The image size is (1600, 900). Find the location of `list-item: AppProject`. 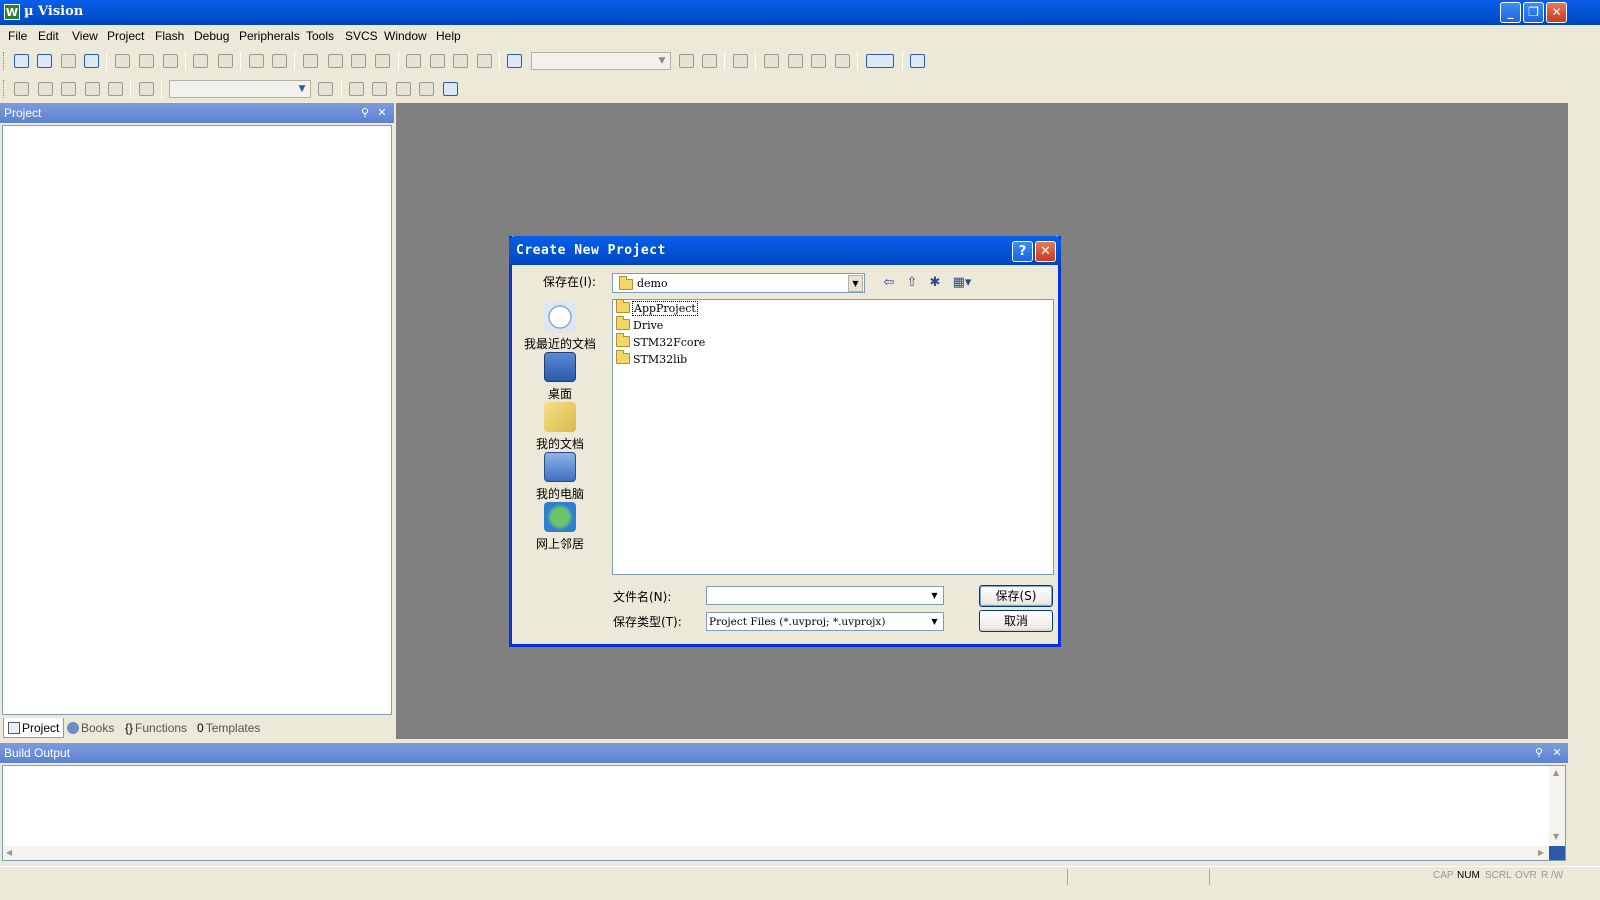

list-item: AppProject is located at coordinates (657, 308).